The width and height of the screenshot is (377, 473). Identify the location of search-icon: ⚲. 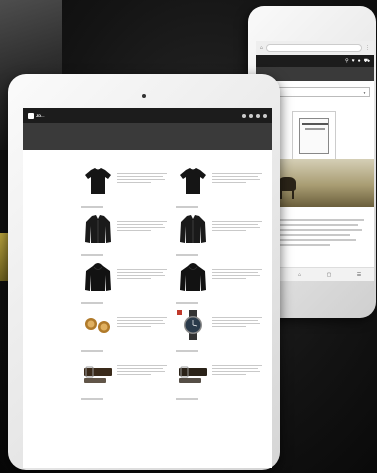
(347, 61).